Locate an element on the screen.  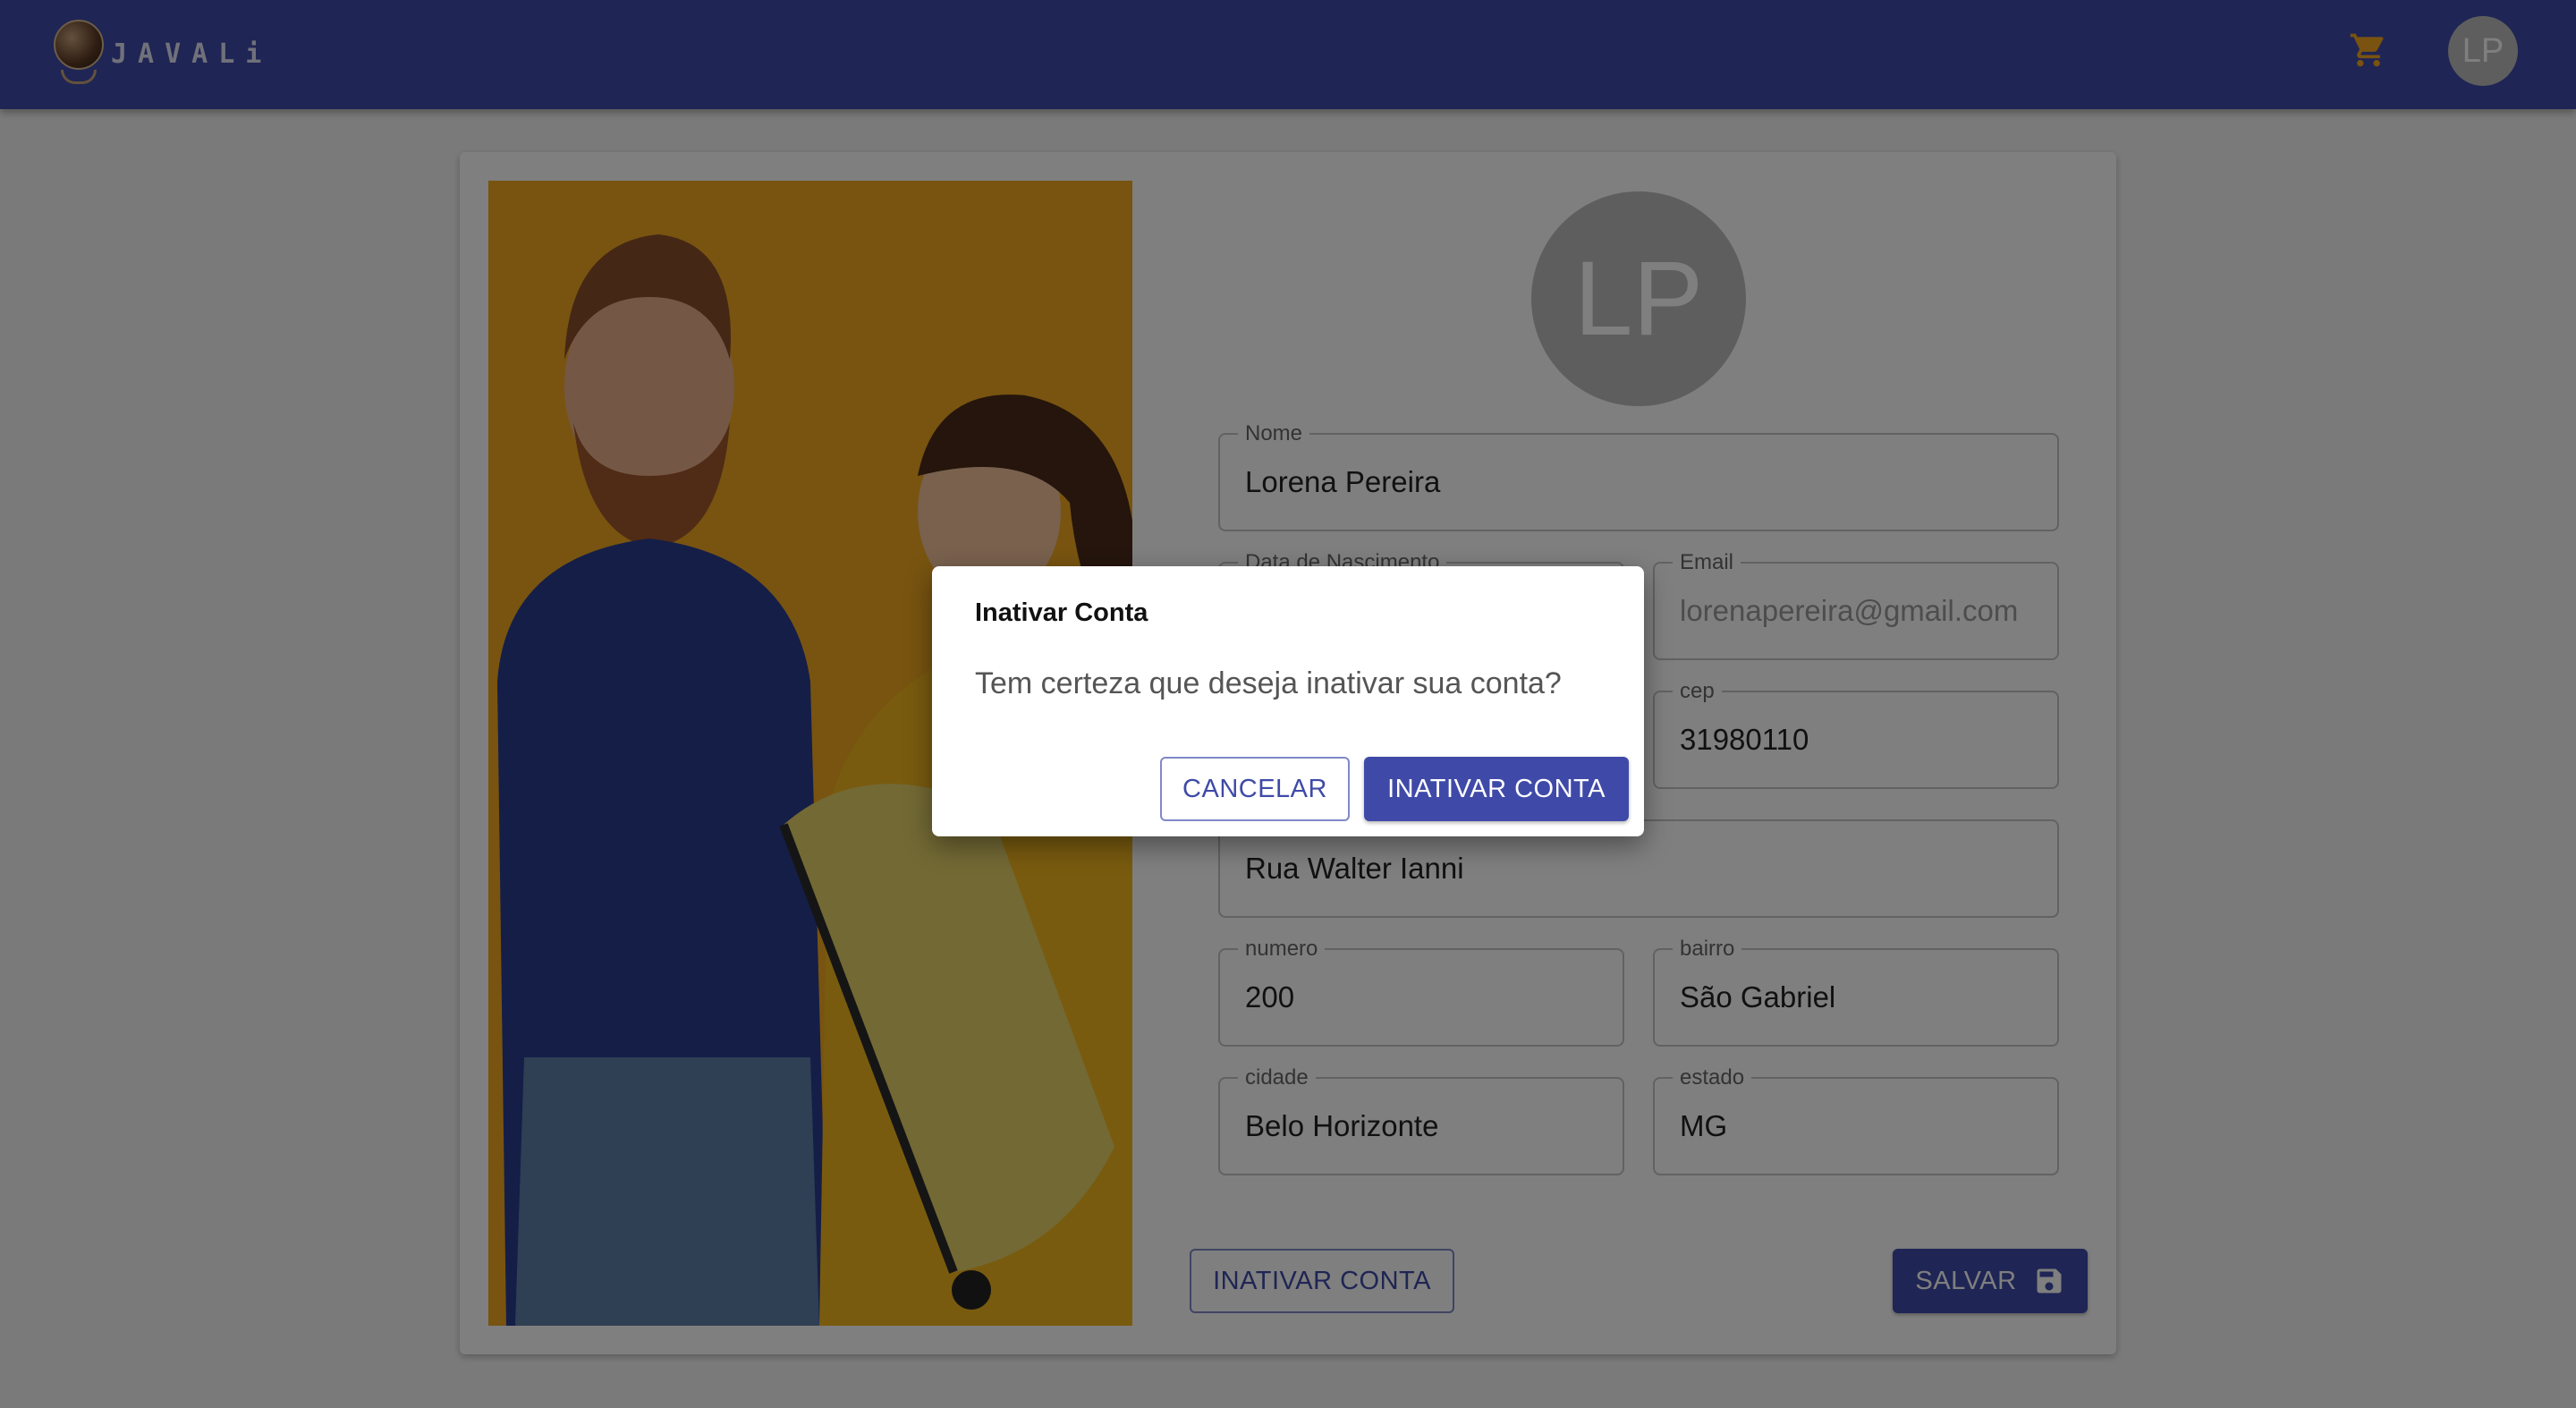
dialog-confirm-inativar-button: INATIVAR CONTA is located at coordinates (1496, 789).